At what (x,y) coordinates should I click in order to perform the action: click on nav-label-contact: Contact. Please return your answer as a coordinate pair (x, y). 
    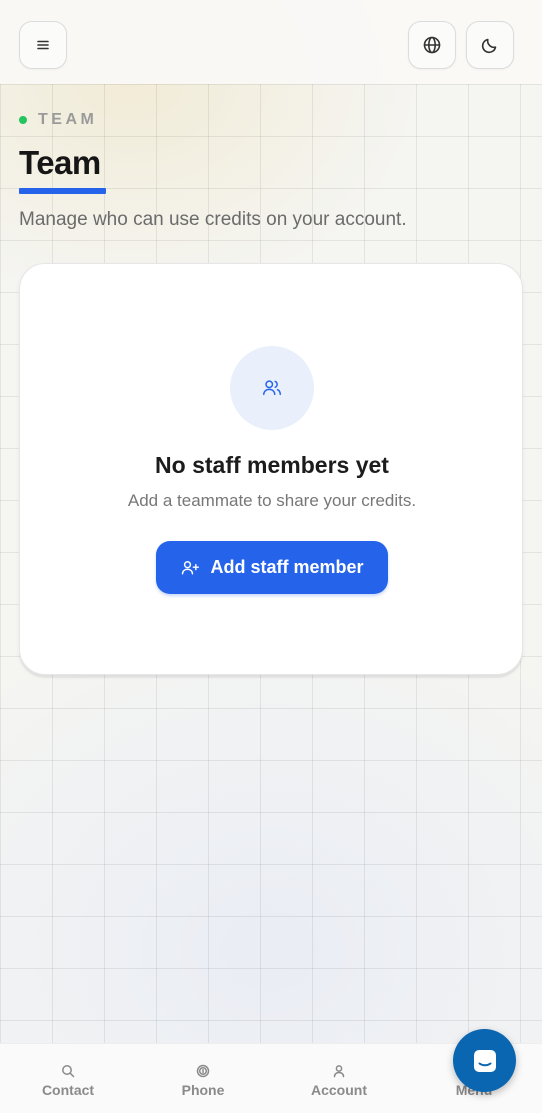
    Looking at the image, I should click on (68, 1090).